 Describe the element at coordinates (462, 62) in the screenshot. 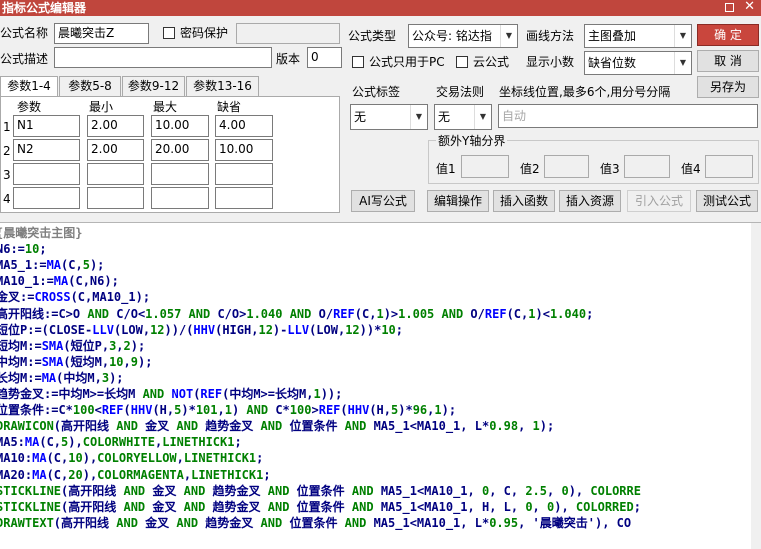

I see `cloud-formula-checkbox` at that location.